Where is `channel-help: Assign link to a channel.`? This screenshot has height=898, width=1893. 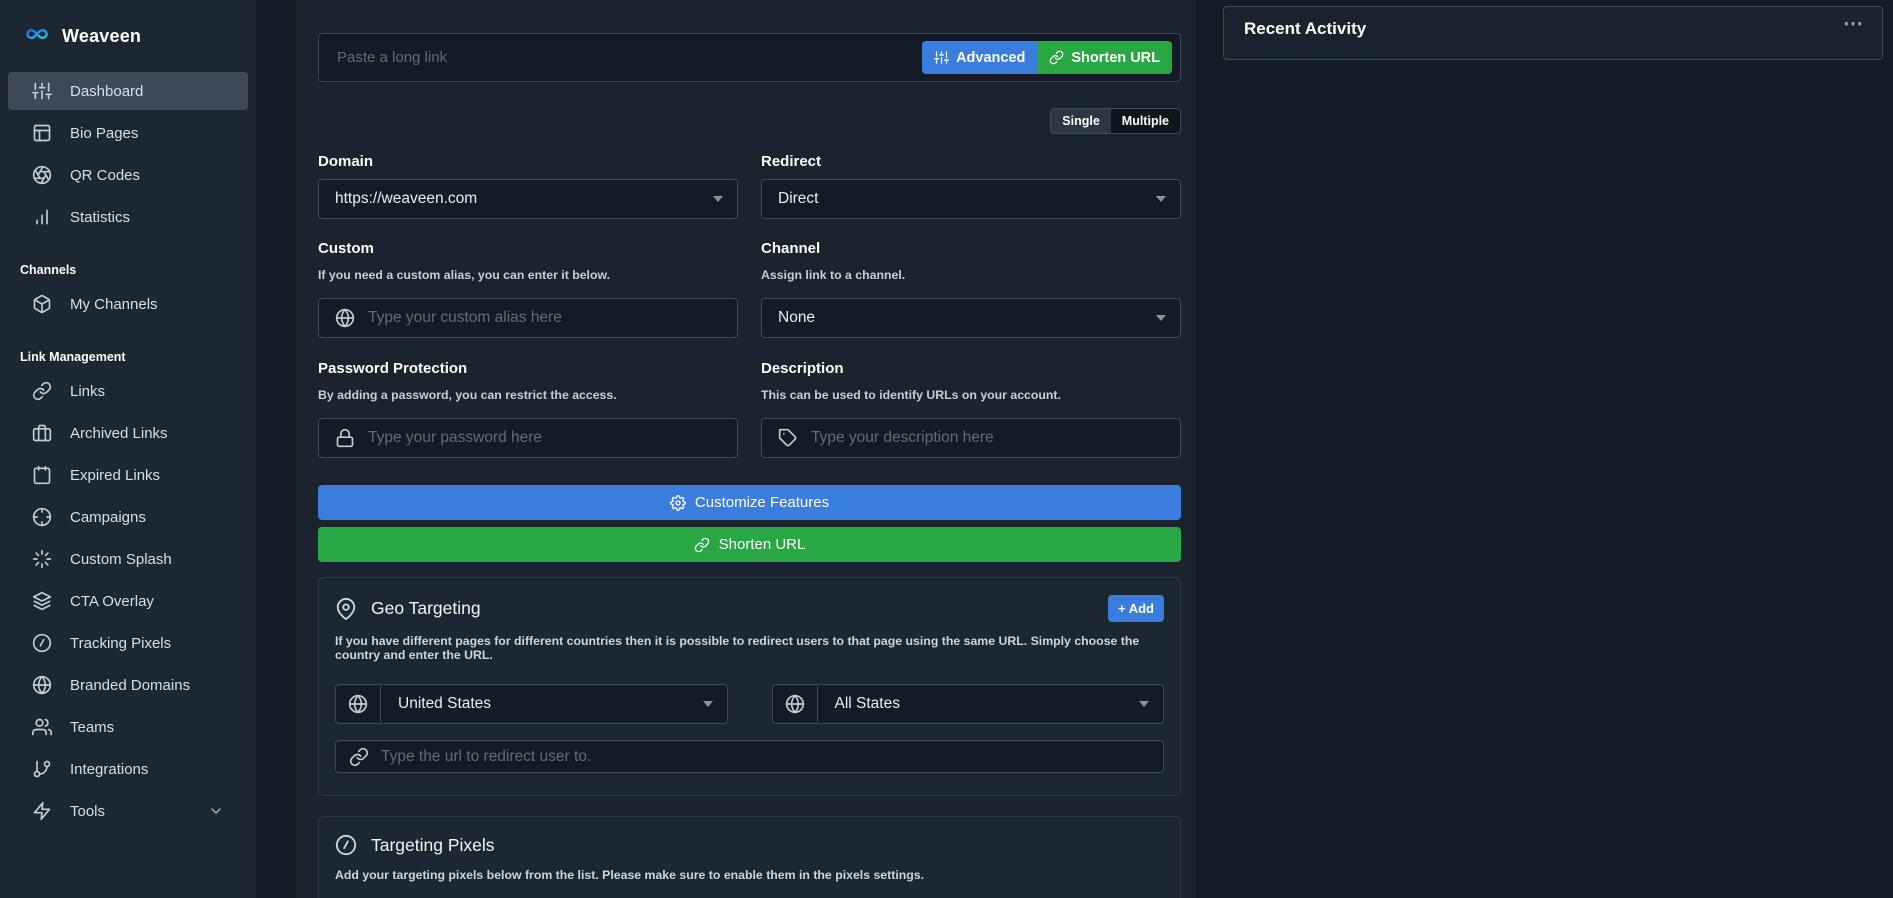 channel-help: Assign link to a channel. is located at coordinates (833, 275).